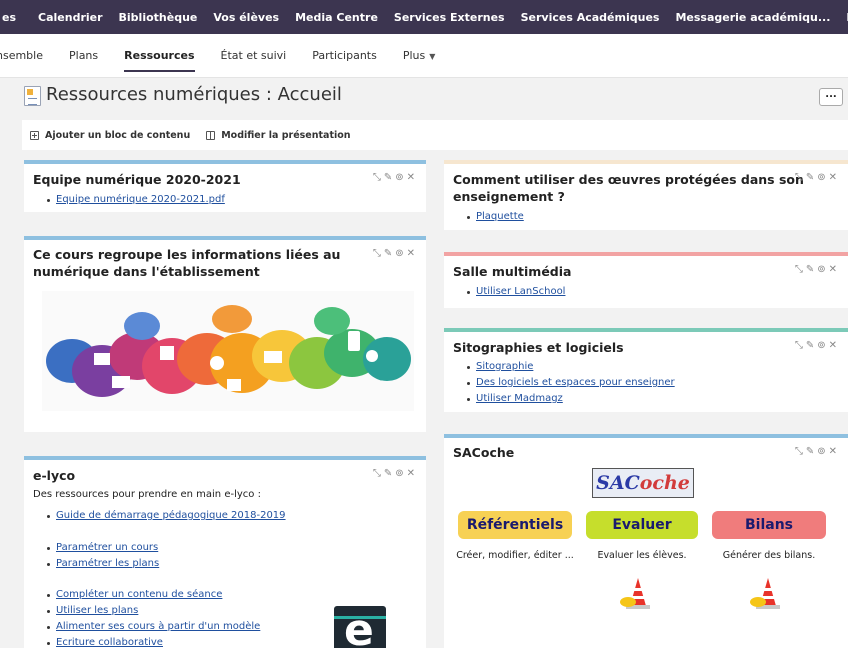  I want to click on list-item: Equipe numérique 2020-2021.pdf, so click(135, 200).